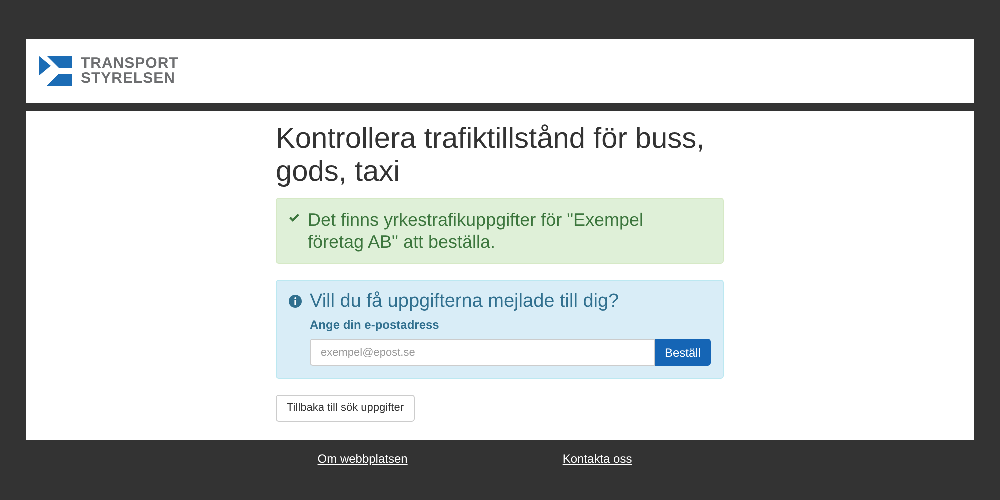 This screenshot has height=500, width=1000. What do you see at coordinates (465, 302) in the screenshot?
I see `panel-heading: Vill du få uppgifterna mejlade till dig?` at bounding box center [465, 302].